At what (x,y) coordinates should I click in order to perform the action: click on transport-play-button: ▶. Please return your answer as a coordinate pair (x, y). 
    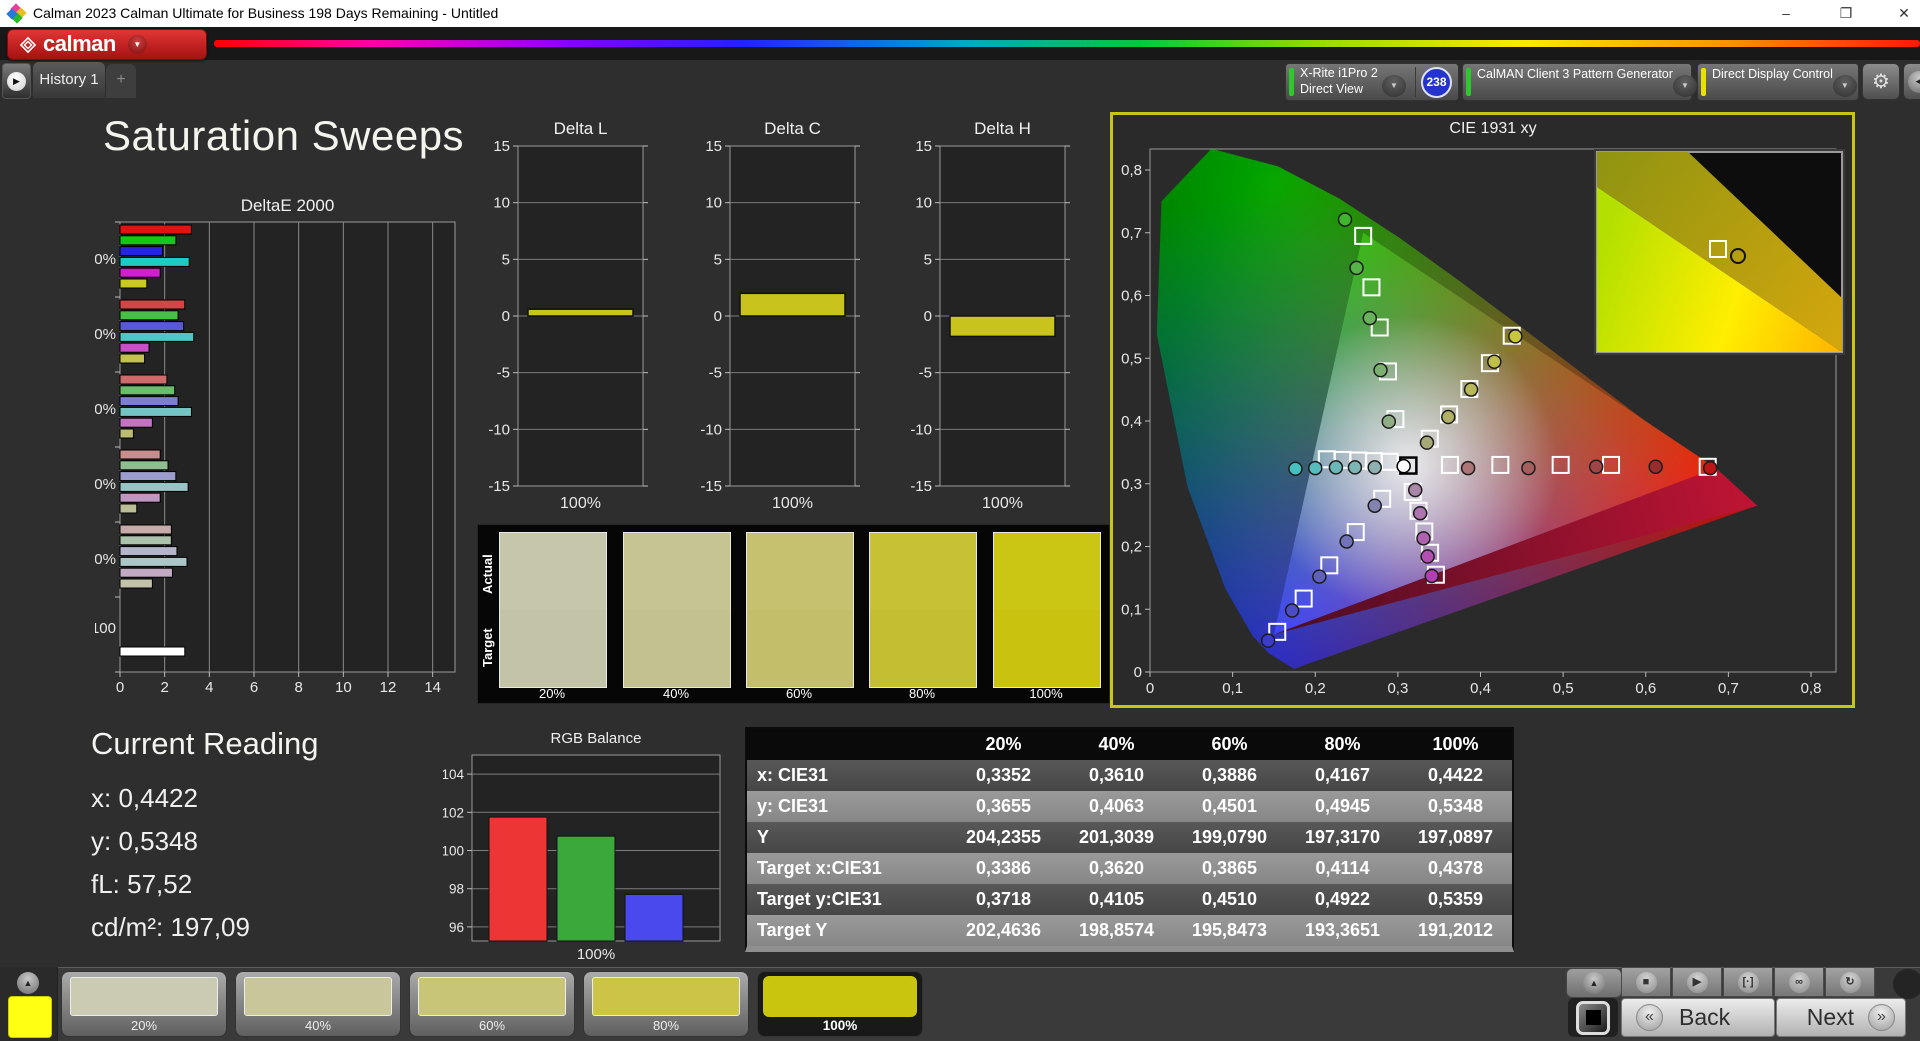
    Looking at the image, I should click on (1697, 982).